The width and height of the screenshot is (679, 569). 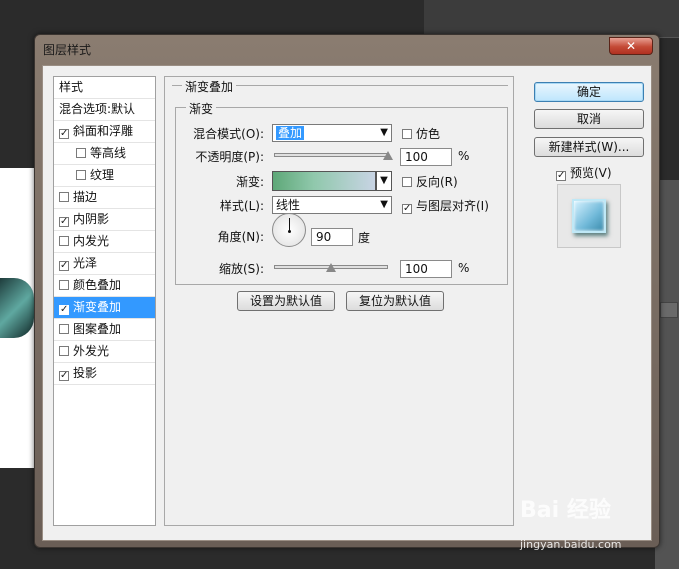 I want to click on dither-checkbox: 仿色, so click(x=421, y=133).